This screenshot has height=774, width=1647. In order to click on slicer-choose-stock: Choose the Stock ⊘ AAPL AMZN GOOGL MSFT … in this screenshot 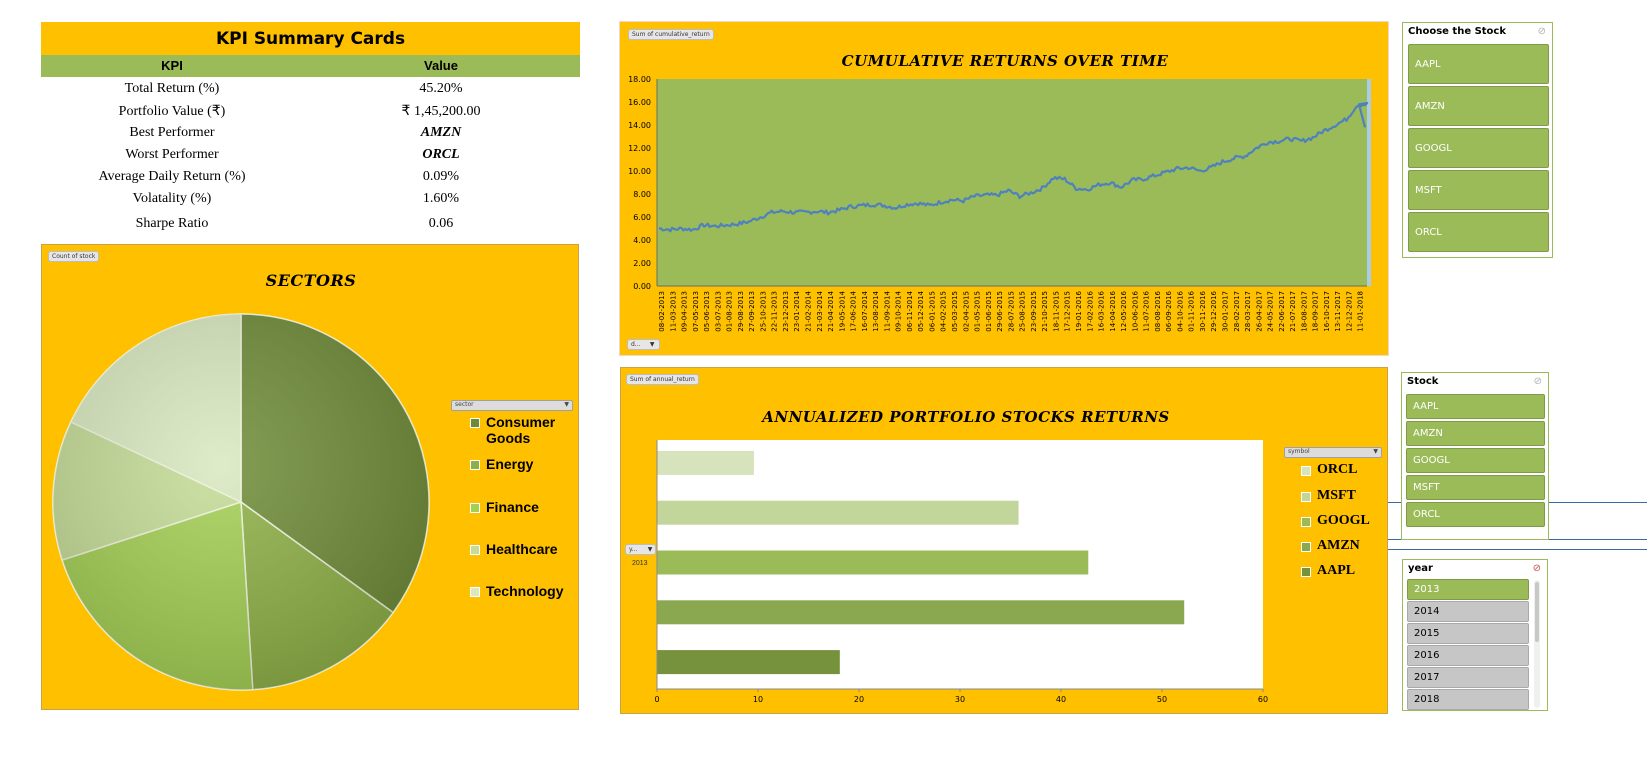, I will do `click(1477, 140)`.